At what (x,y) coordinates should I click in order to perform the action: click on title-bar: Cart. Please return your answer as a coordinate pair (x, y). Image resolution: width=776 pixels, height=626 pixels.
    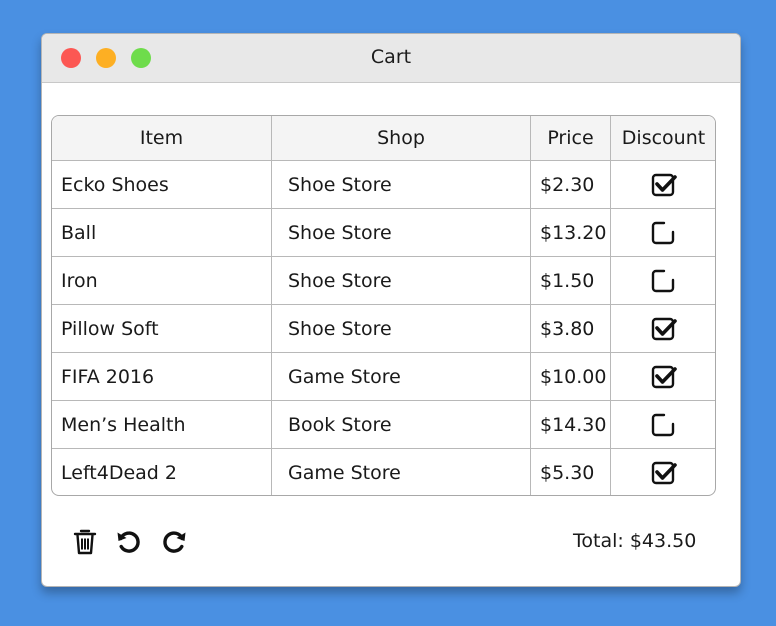
    Looking at the image, I should click on (391, 58).